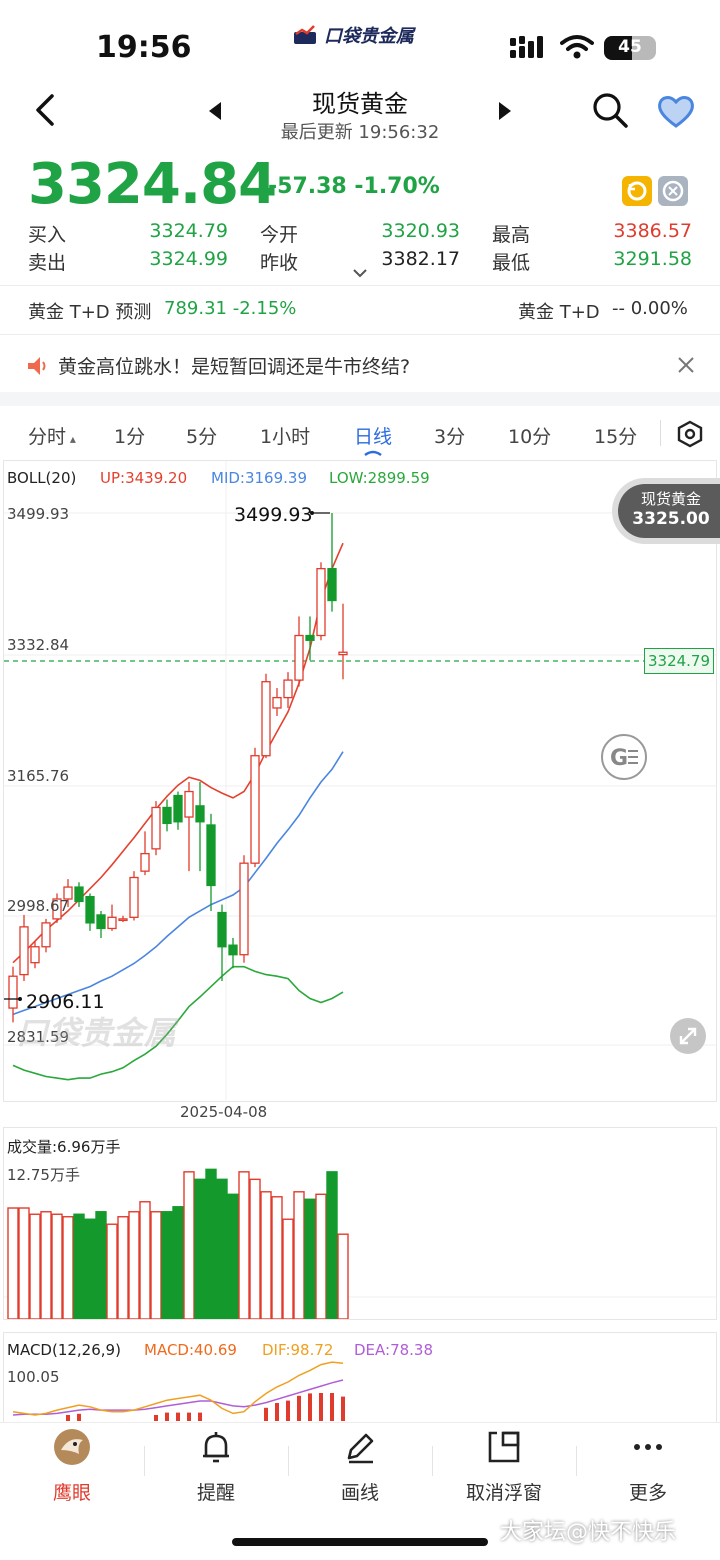 This screenshot has height=1560, width=720. I want to click on high-annotation: 3499.93, so click(273, 515).